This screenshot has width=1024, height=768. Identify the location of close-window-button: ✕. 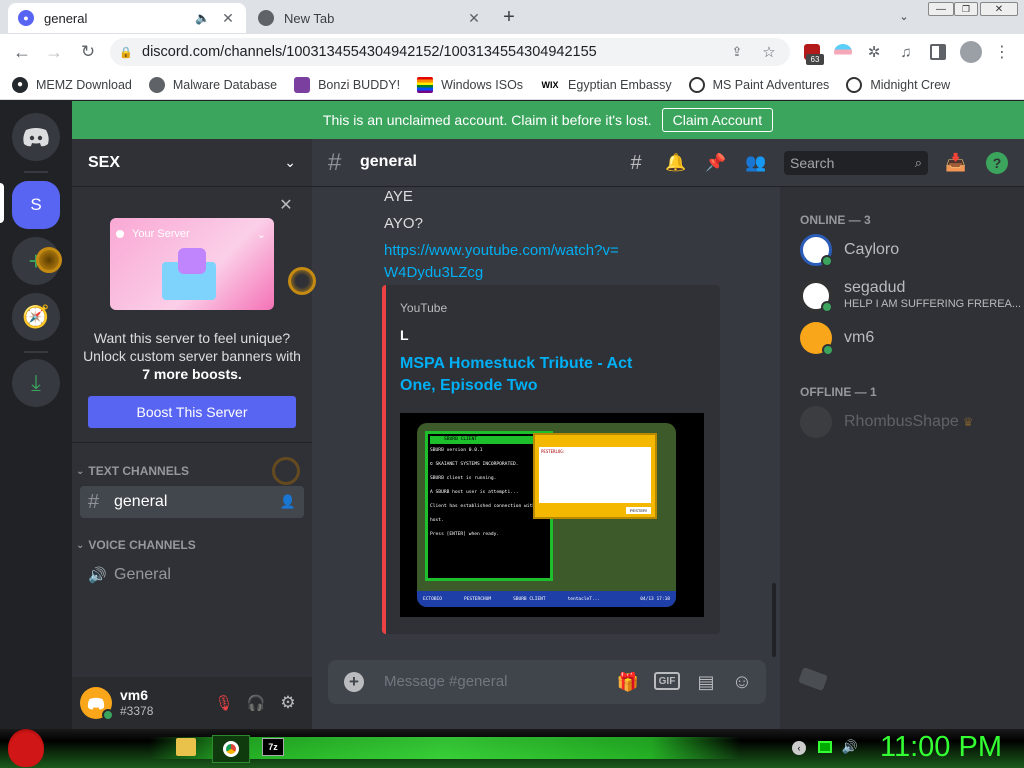
(999, 9).